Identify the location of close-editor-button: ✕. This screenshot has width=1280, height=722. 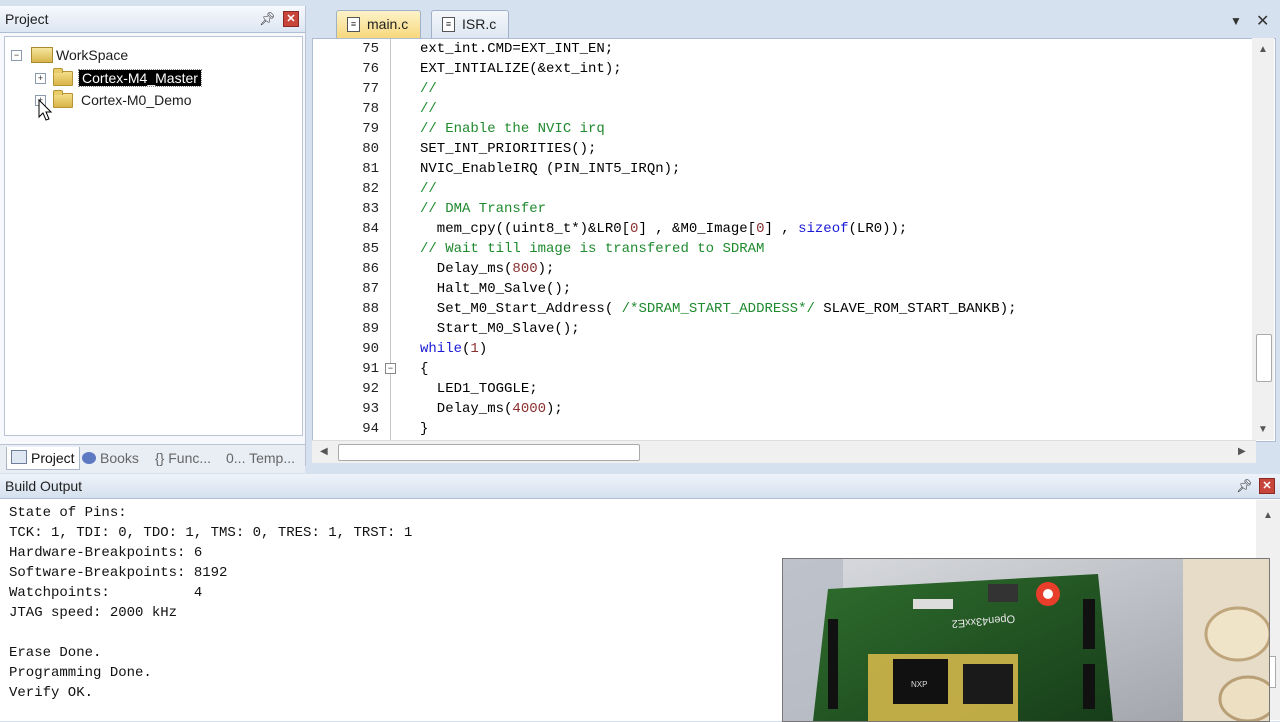
(1262, 21).